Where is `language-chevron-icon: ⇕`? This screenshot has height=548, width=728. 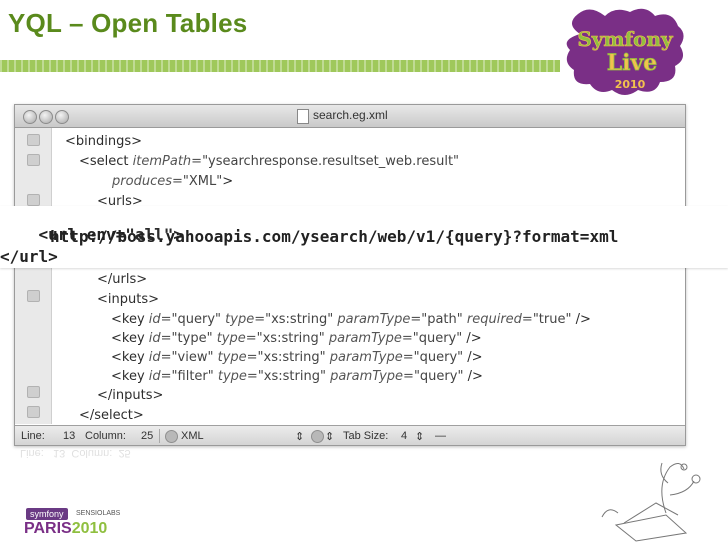
language-chevron-icon: ⇕ is located at coordinates (299, 436).